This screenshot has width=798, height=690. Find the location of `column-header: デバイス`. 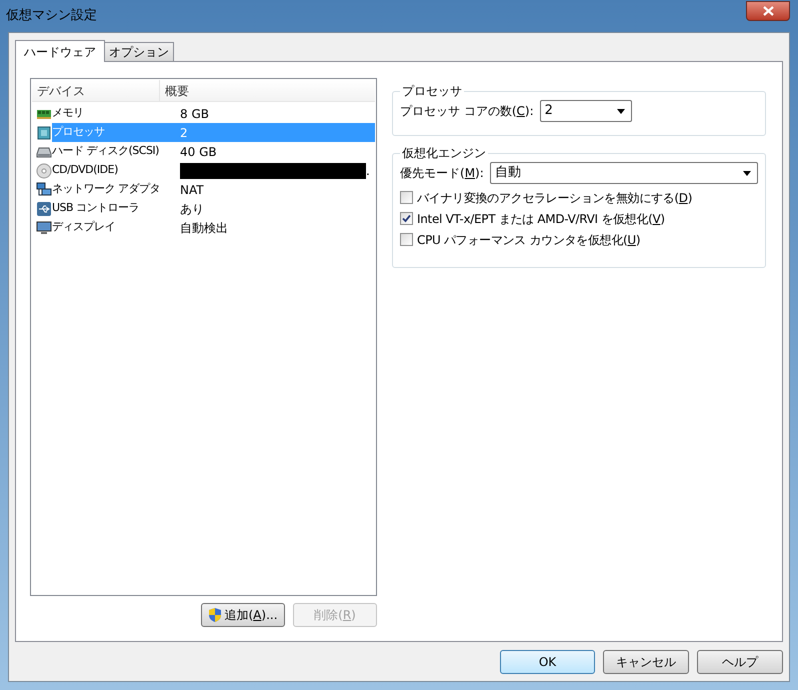

column-header: デバイス is located at coordinates (96, 90).